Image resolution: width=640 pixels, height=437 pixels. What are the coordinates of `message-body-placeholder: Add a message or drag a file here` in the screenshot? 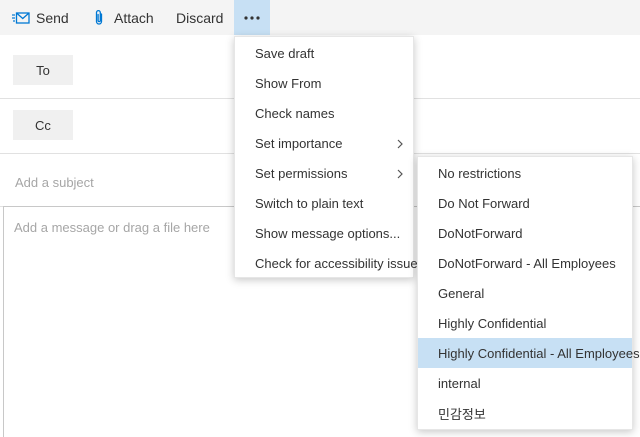 It's located at (112, 227).